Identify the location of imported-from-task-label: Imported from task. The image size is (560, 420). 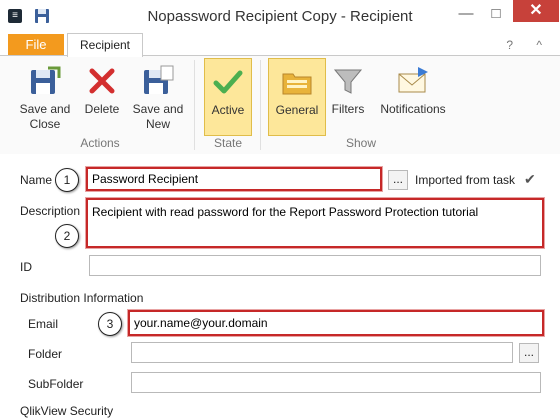
(465, 180).